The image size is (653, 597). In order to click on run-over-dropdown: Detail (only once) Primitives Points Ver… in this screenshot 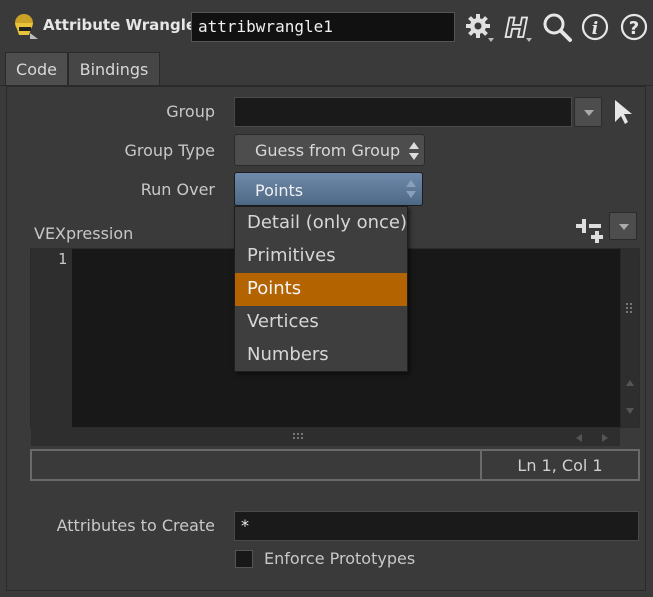, I will do `click(321, 289)`.